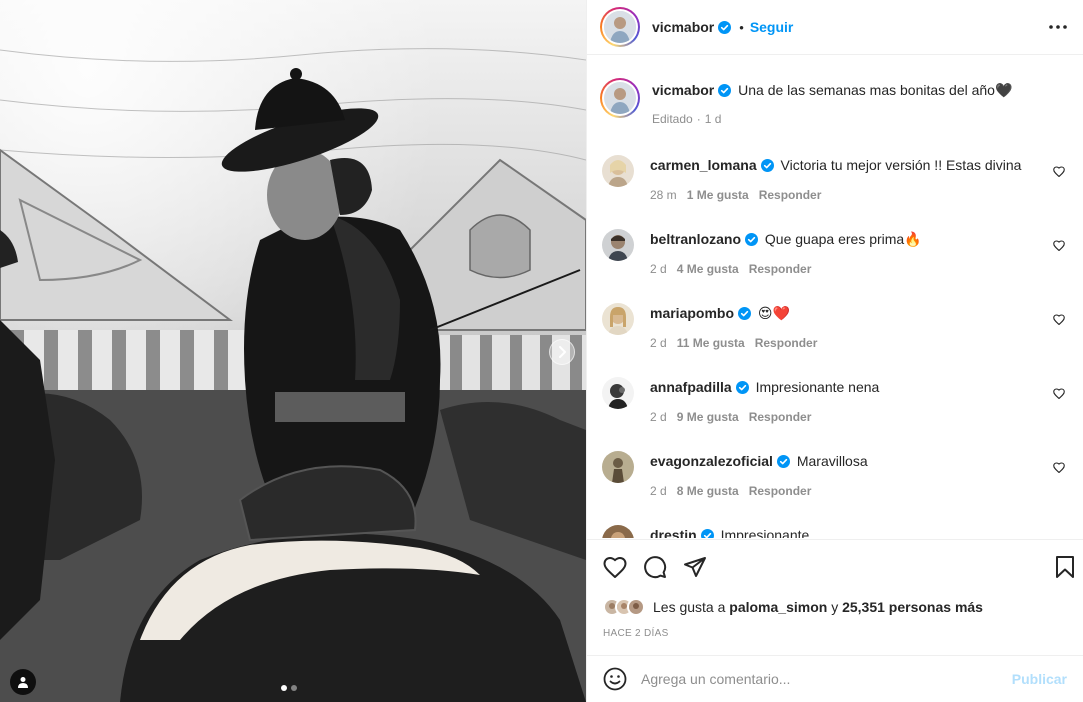 Image resolution: width=1083 pixels, height=702 pixels. What do you see at coordinates (673, 532) in the screenshot?
I see `comment-username: drestin` at bounding box center [673, 532].